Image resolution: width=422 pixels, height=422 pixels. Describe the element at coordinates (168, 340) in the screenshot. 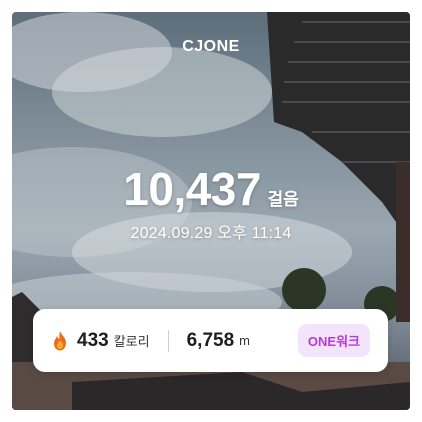

I see `divider` at that location.